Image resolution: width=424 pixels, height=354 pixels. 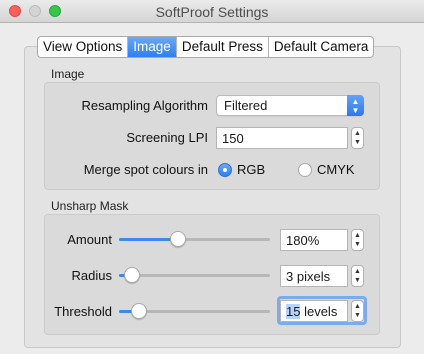 I want to click on threshold-selected-text: 15, so click(x=293, y=311).